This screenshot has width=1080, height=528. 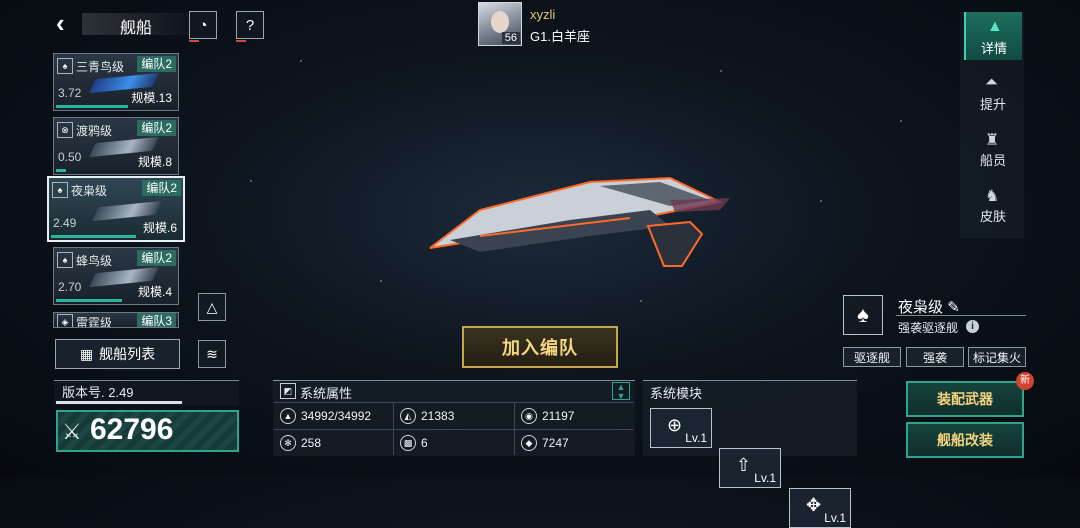 I want to click on ship-card: ◈ 雷霆级 编队3, so click(x=116, y=320).